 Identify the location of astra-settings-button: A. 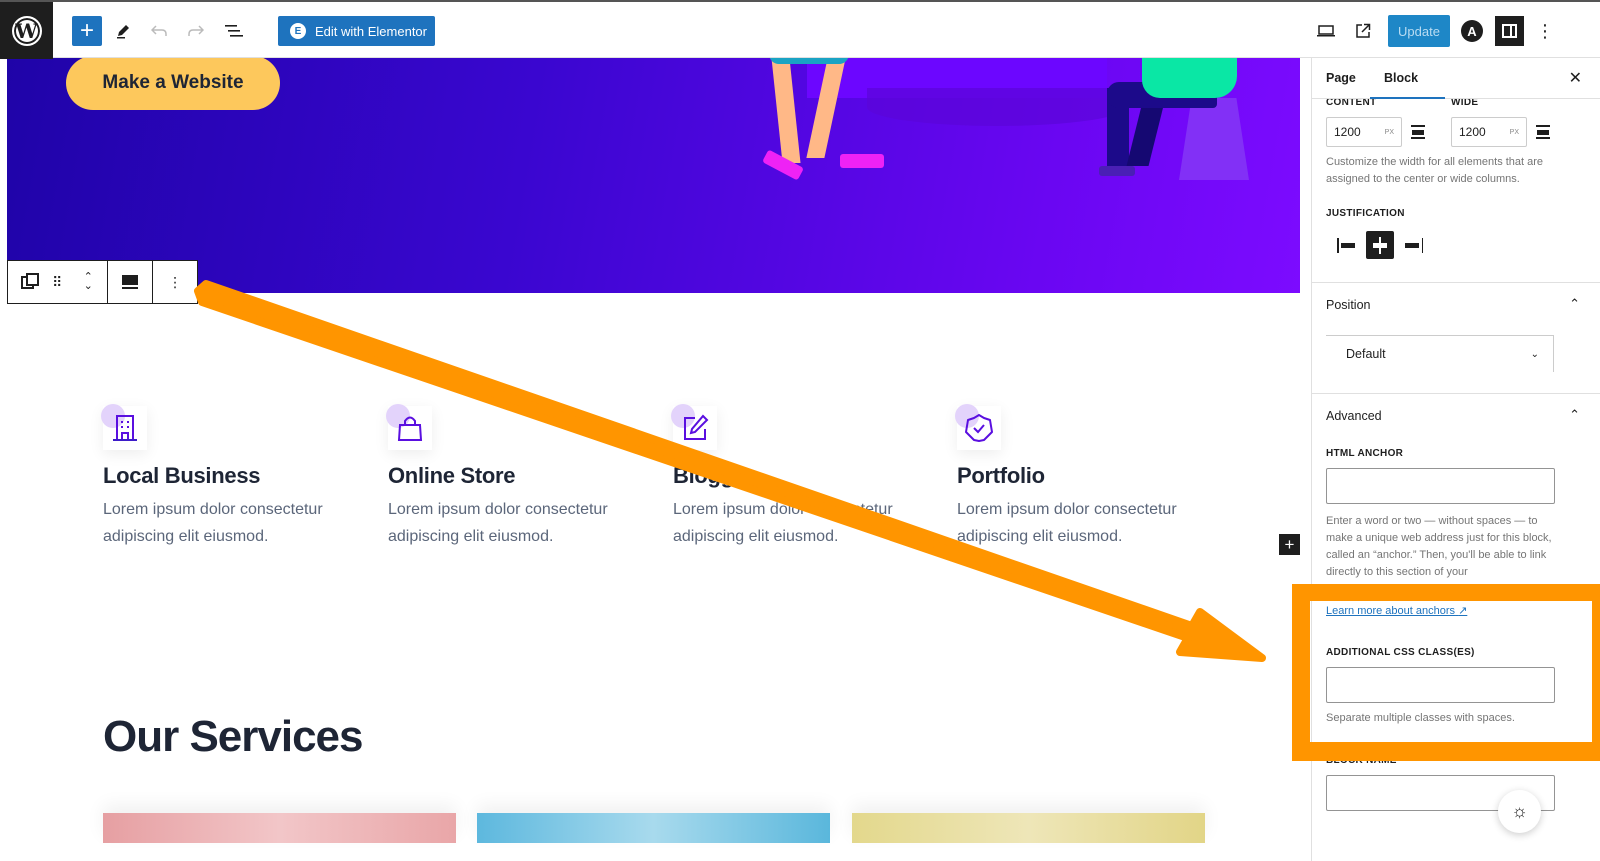
(1472, 31).